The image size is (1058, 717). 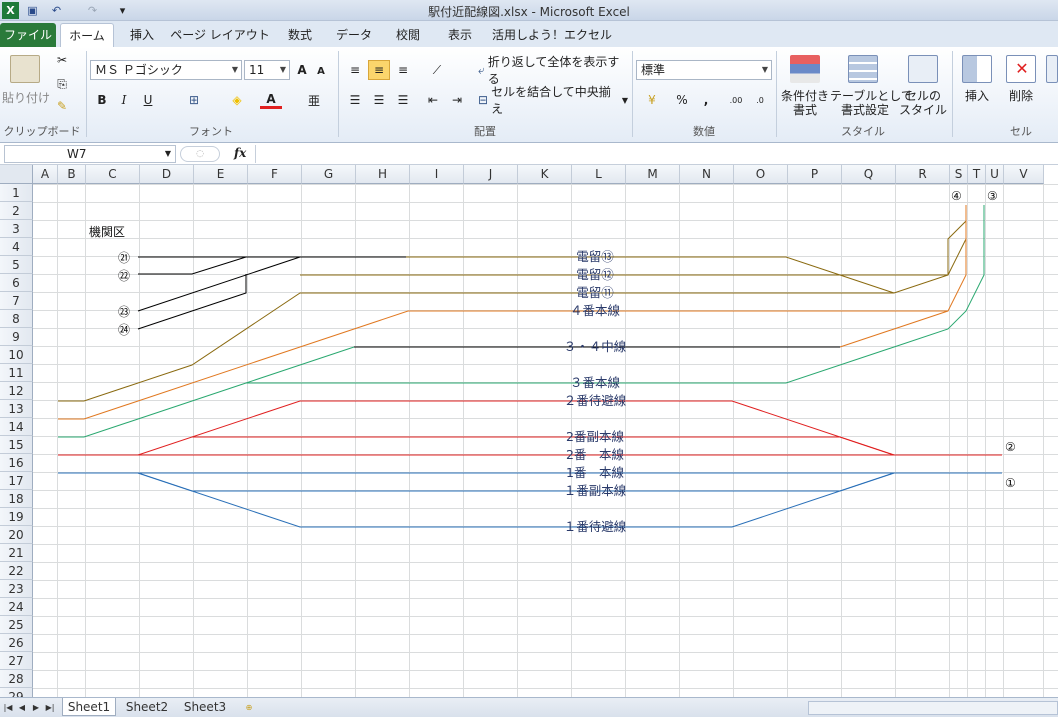 What do you see at coordinates (1052, 69) in the screenshot?
I see `format-cells-icon` at bounding box center [1052, 69].